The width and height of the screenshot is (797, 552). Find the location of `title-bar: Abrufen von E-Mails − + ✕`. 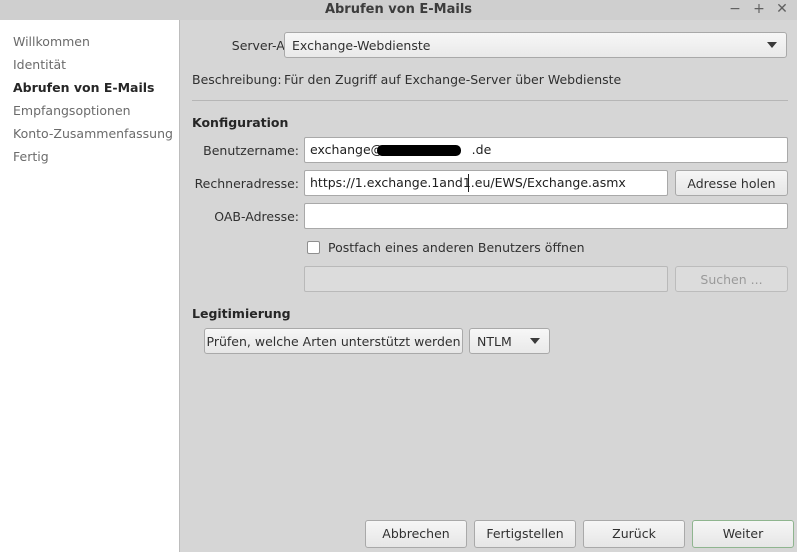

title-bar: Abrufen von E-Mails − + ✕ is located at coordinates (398, 10).